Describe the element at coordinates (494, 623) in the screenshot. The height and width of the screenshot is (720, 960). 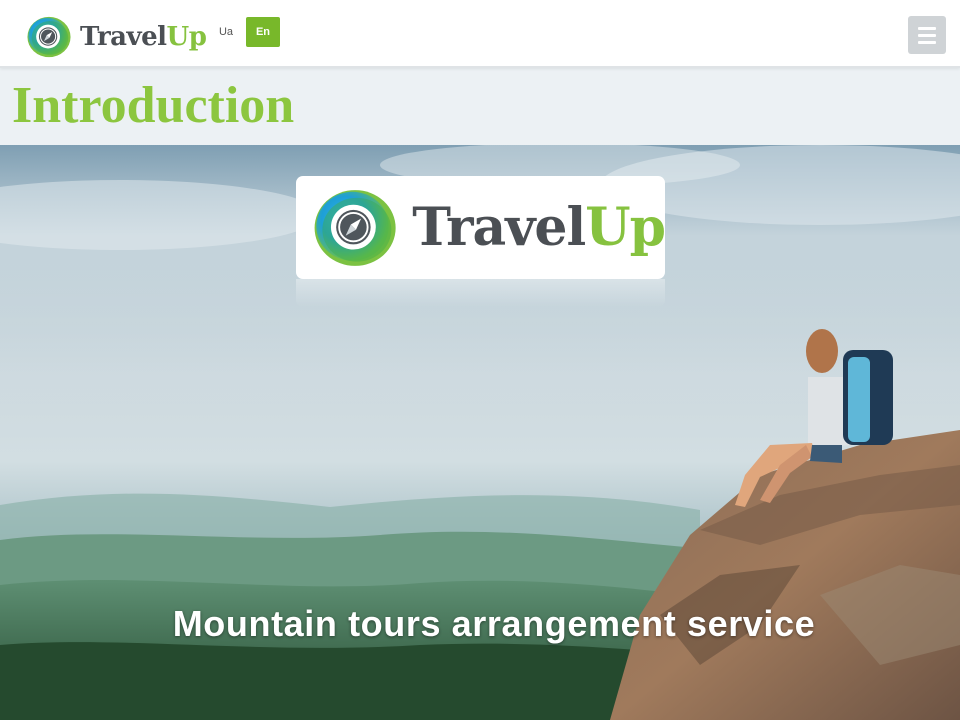
I see `hero-tagline: Mountain tours arrangement service` at that location.